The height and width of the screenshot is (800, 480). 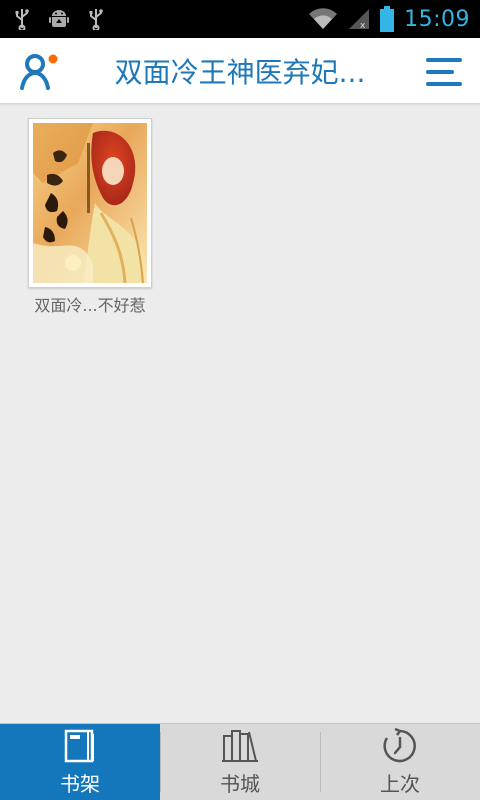 I want to click on tab-bookstore-label: 书城, so click(x=240, y=783).